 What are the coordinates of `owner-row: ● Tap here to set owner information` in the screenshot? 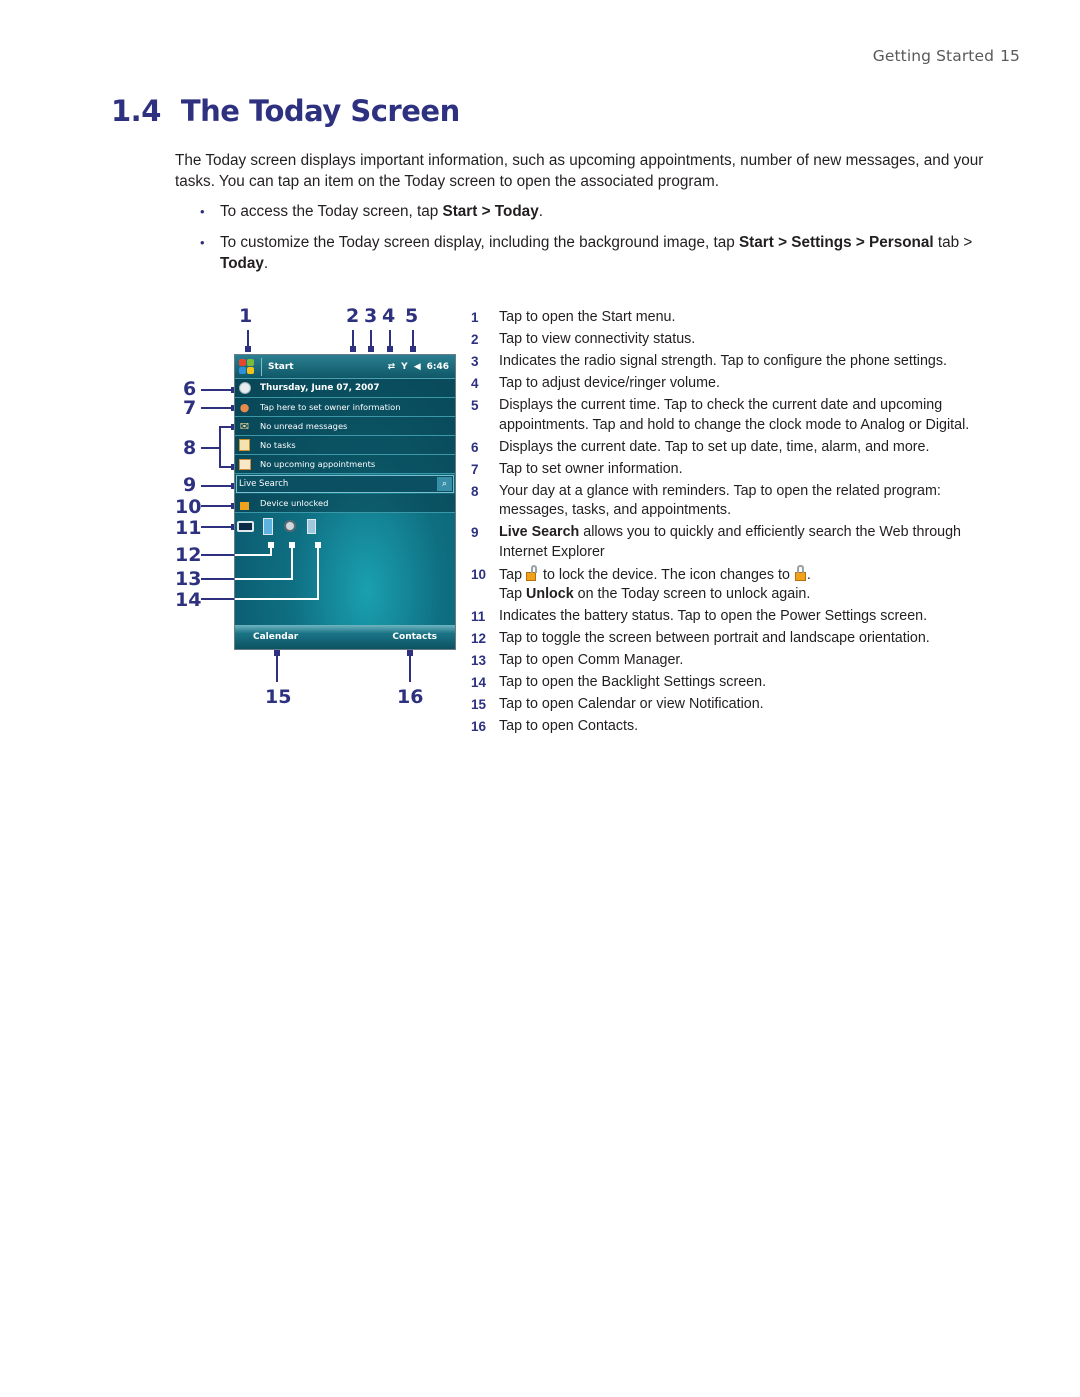 It's located at (345, 407).